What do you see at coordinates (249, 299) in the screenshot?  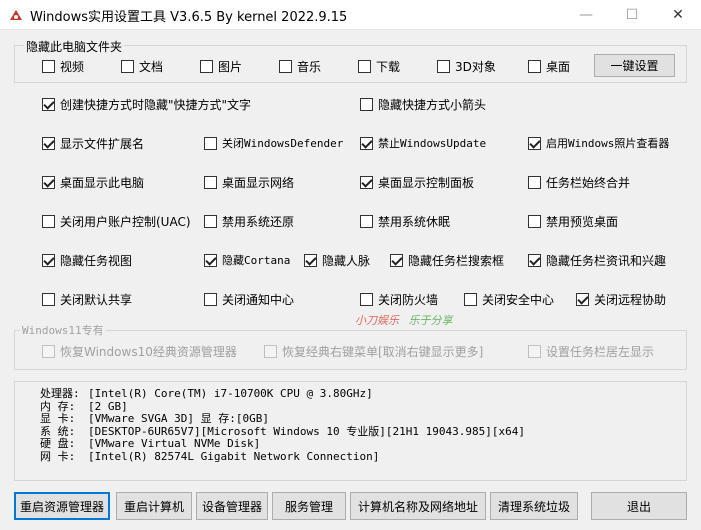 I see `checkbox-disable-notification-center: 关闭通知中心` at bounding box center [249, 299].